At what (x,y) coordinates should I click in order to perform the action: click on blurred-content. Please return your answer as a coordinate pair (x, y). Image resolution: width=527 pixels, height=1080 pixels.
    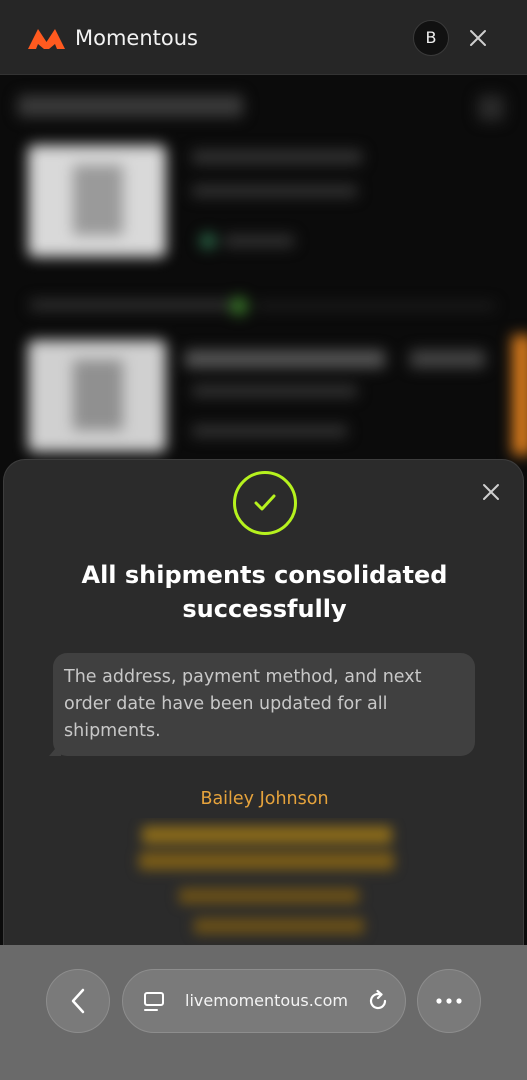
    Looking at the image, I should click on (269, 881).